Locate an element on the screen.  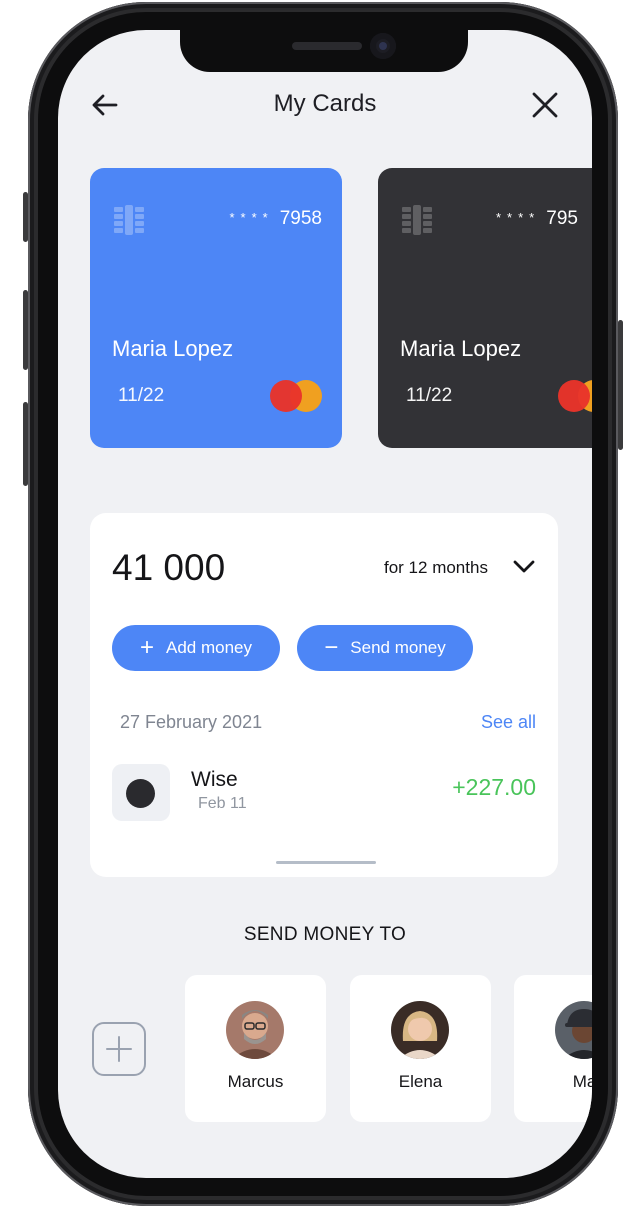
power-button is located at coordinates (620, 385).